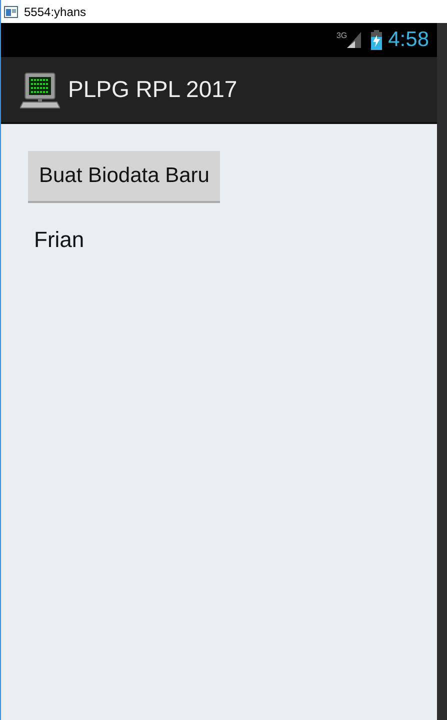 The width and height of the screenshot is (447, 720). I want to click on app-title: PLPG RPL 2017, so click(153, 89).